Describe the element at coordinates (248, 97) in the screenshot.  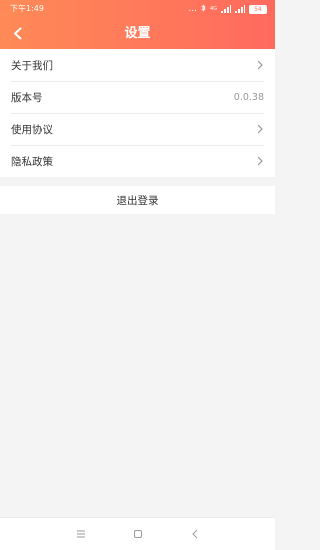
I see `version-value: 0.0.38` at that location.